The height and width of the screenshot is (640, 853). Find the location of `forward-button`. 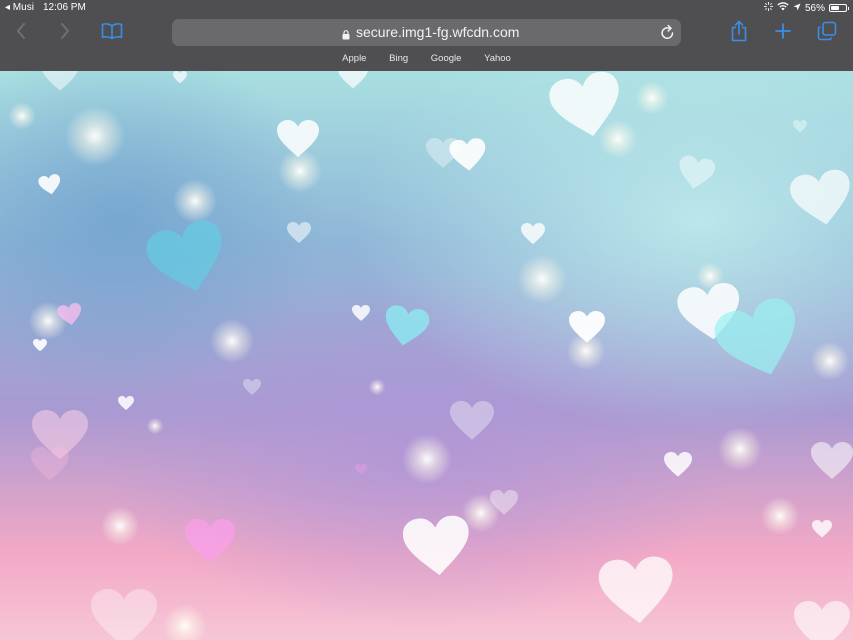

forward-button is located at coordinates (65, 33).